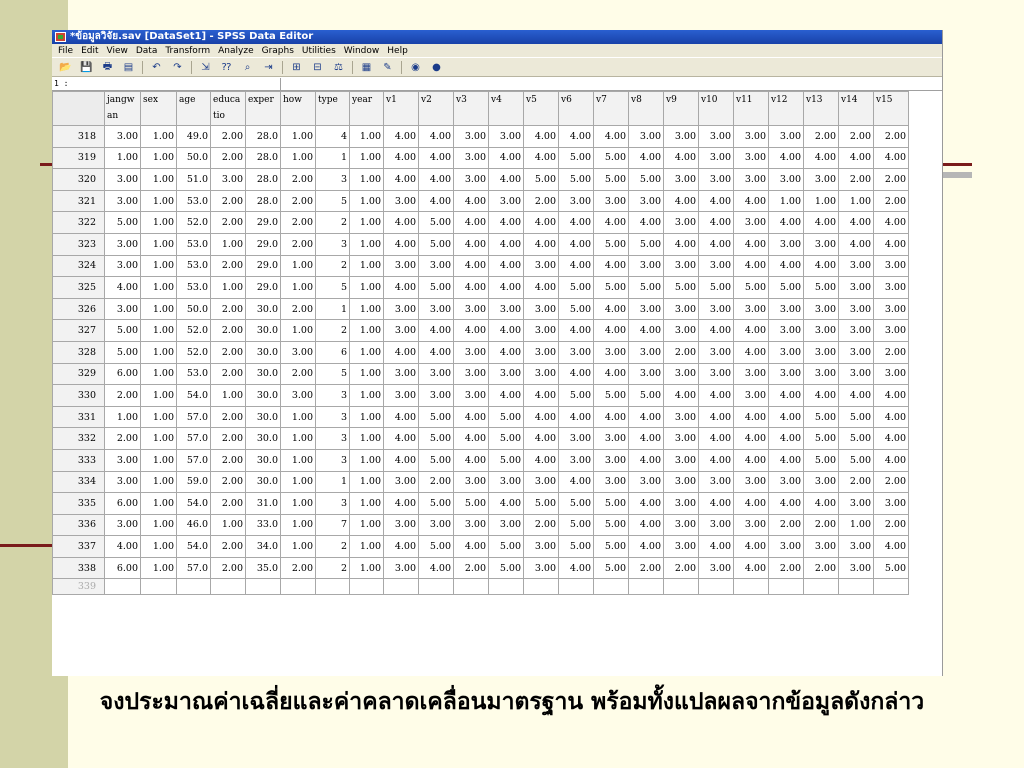 This screenshot has width=1024, height=768. What do you see at coordinates (611, 136) in the screenshot?
I see `cell-v7: 4.00` at bounding box center [611, 136].